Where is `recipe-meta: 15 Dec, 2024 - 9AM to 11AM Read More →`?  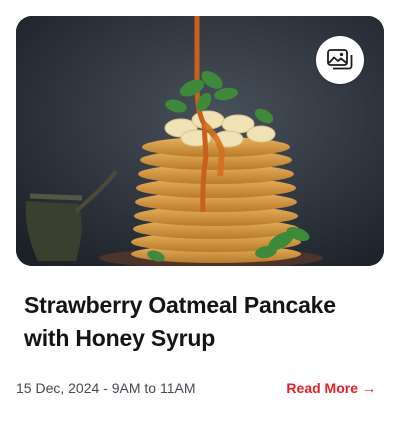
recipe-meta: 15 Dec, 2024 - 9AM to 11AM Read More → is located at coordinates (200, 388).